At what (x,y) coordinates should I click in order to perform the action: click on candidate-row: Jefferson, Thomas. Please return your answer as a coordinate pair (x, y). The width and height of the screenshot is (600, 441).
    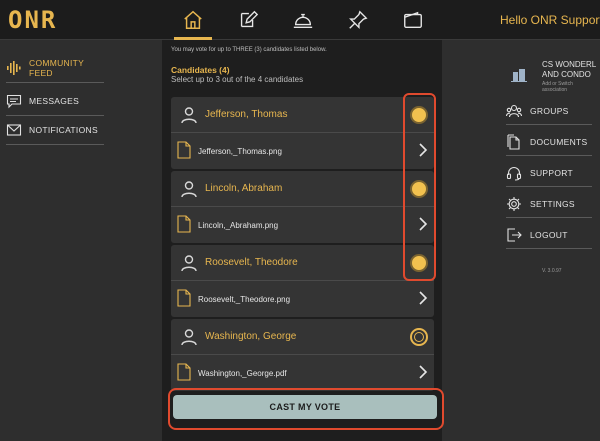
    Looking at the image, I should click on (302, 115).